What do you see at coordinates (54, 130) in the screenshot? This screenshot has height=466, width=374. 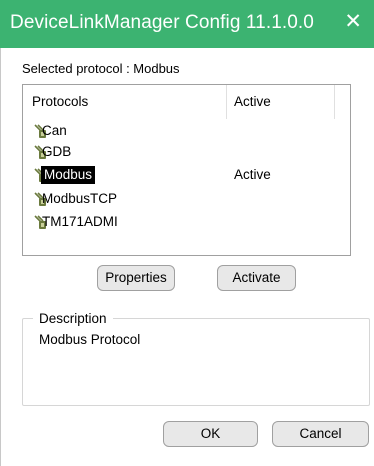 I see `protocol-name: Can` at bounding box center [54, 130].